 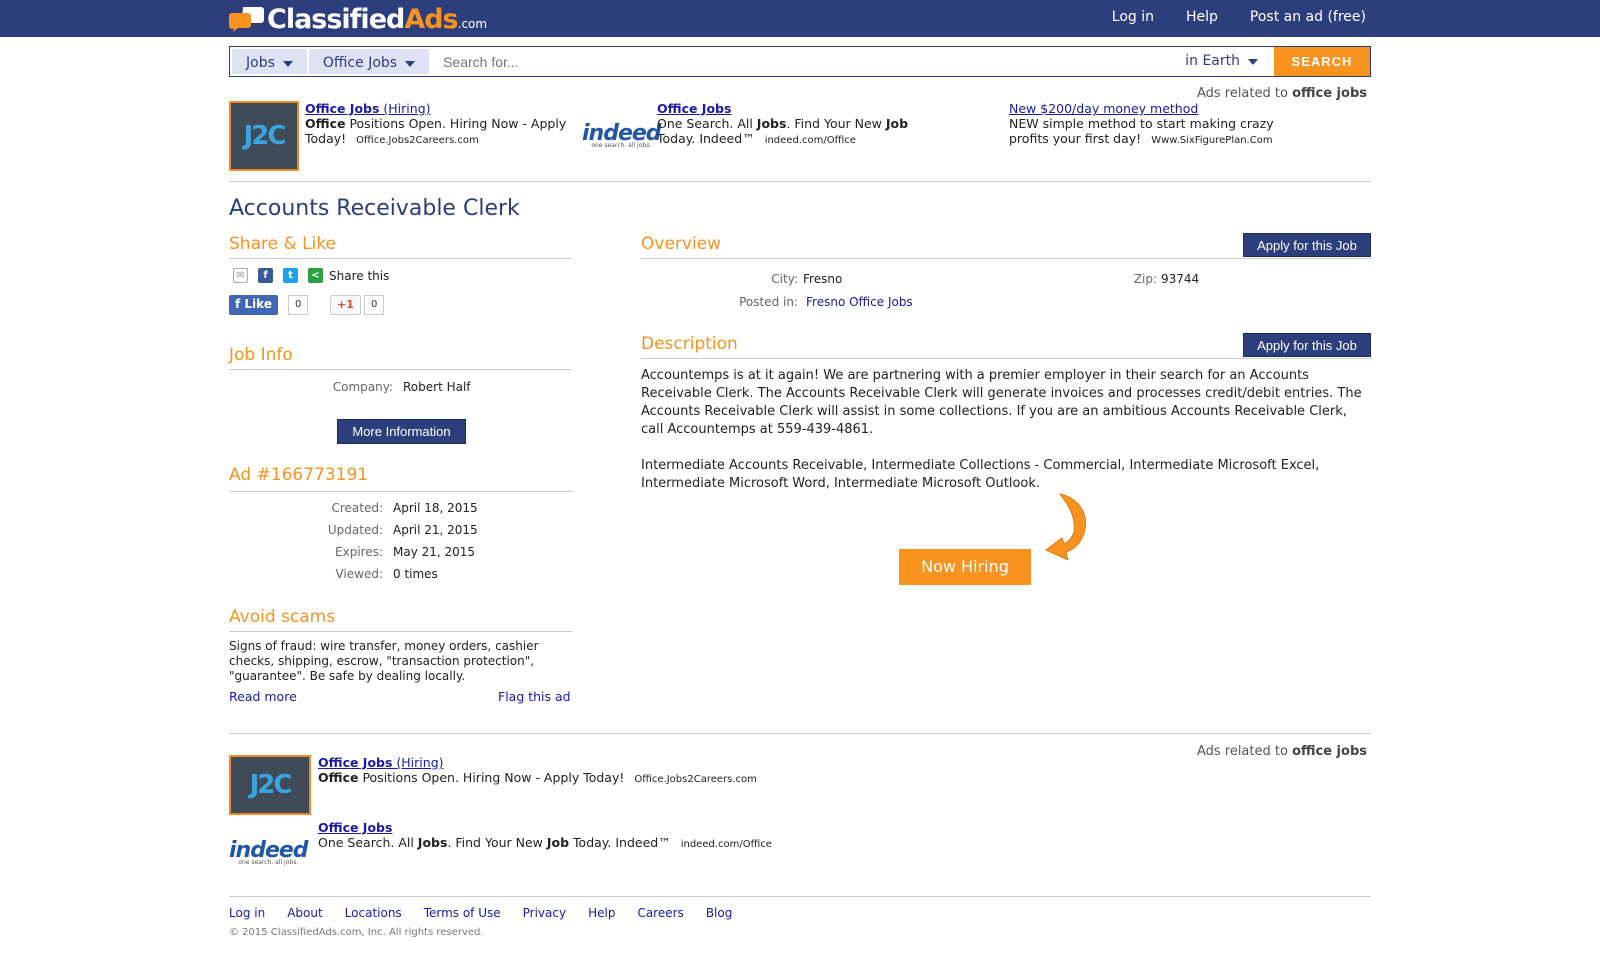 I want to click on footer-help-link: Help, so click(x=601, y=913).